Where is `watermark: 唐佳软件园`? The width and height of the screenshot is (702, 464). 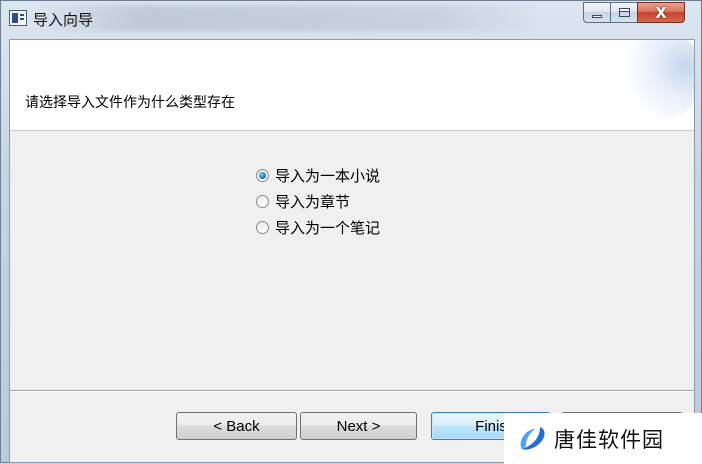 watermark: 唐佳软件园 is located at coordinates (603, 438).